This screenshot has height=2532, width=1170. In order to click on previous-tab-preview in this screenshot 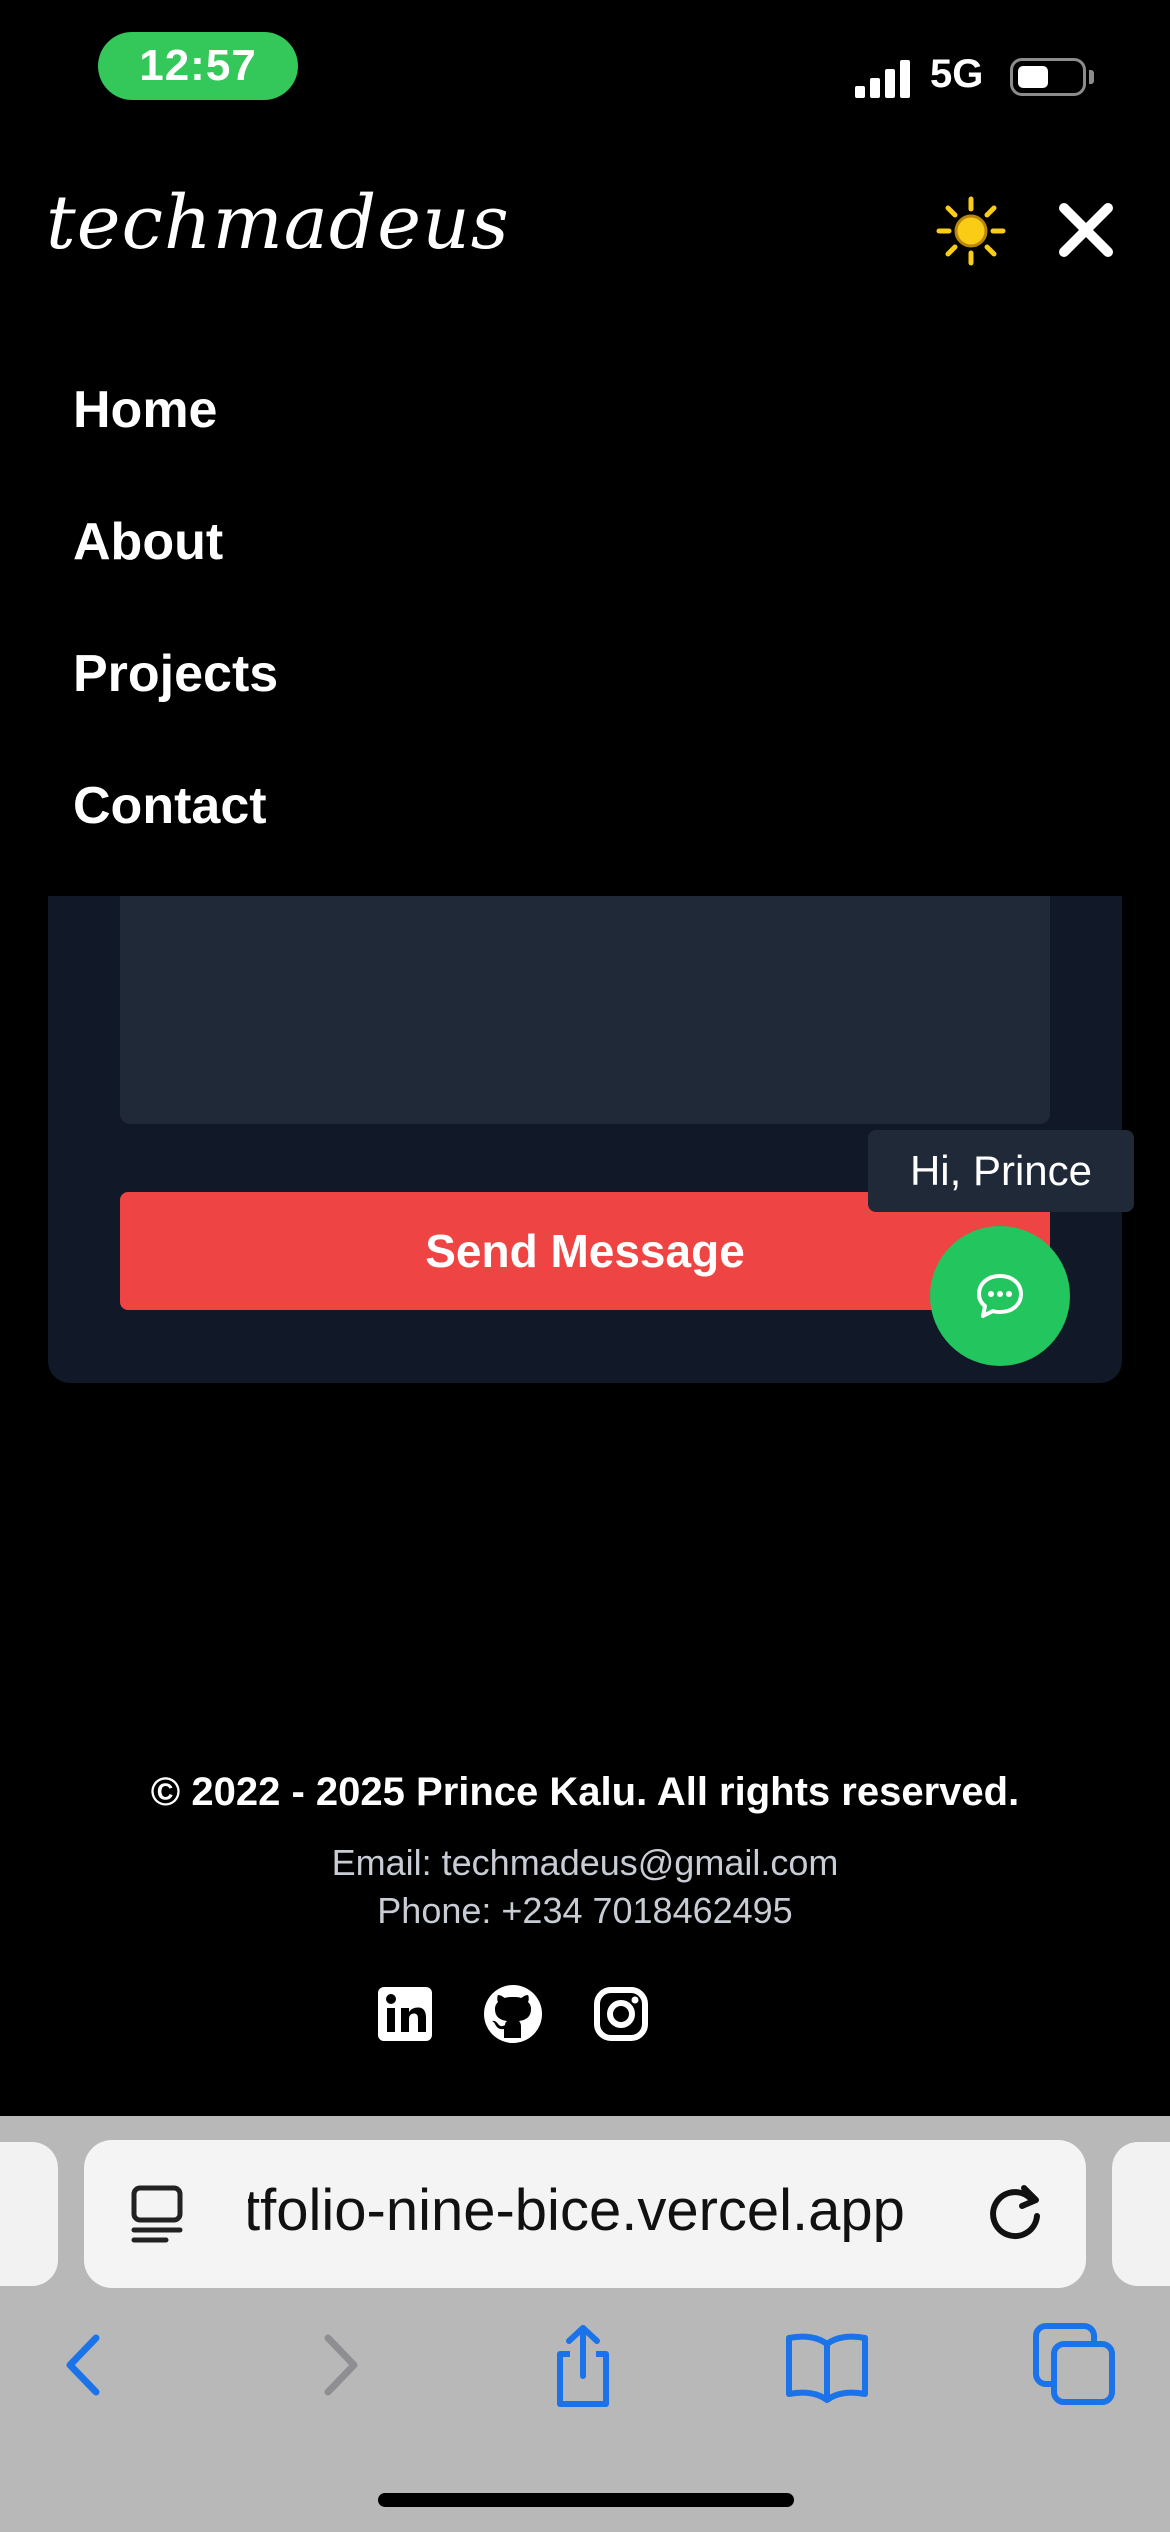, I will do `click(29, 2214)`.